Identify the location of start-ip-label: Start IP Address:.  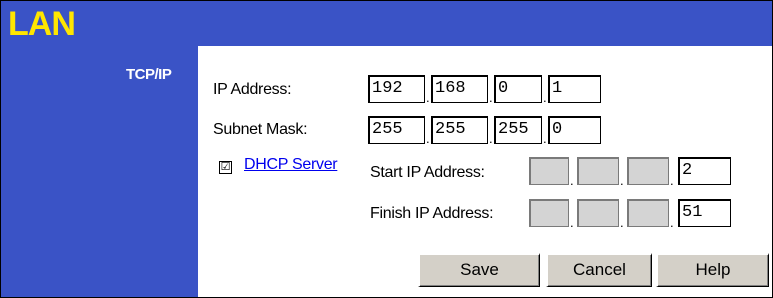
(427, 172).